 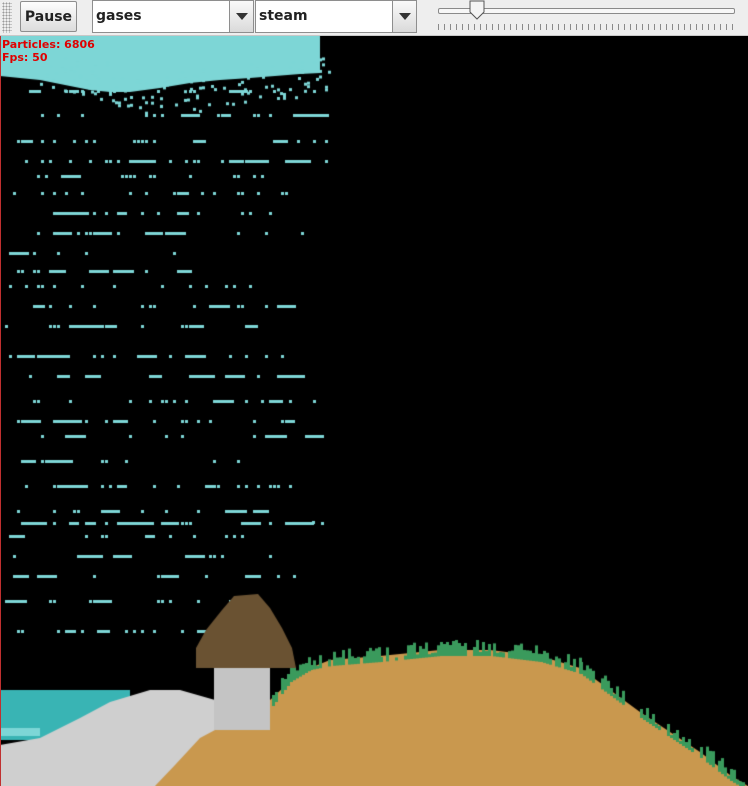 I want to click on canvas-left-border, so click(x=0, y=411).